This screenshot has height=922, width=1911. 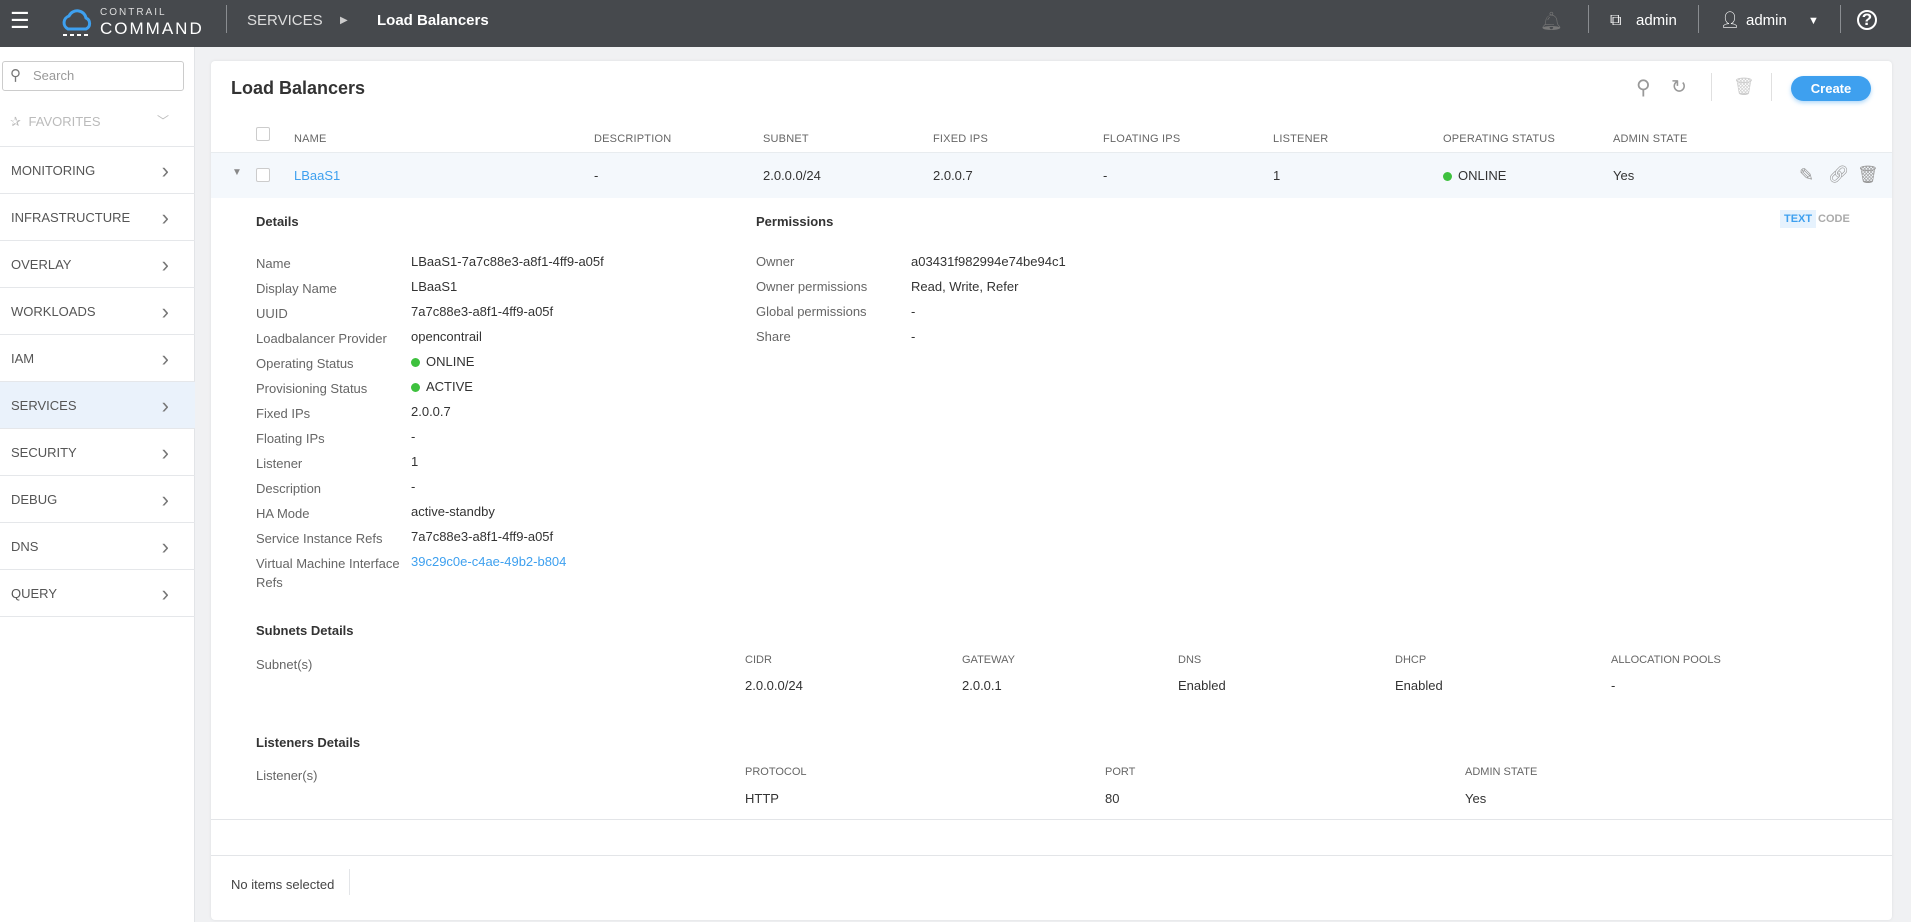 What do you see at coordinates (285, 21) in the screenshot?
I see `breadcrumb-services: SERVICES` at bounding box center [285, 21].